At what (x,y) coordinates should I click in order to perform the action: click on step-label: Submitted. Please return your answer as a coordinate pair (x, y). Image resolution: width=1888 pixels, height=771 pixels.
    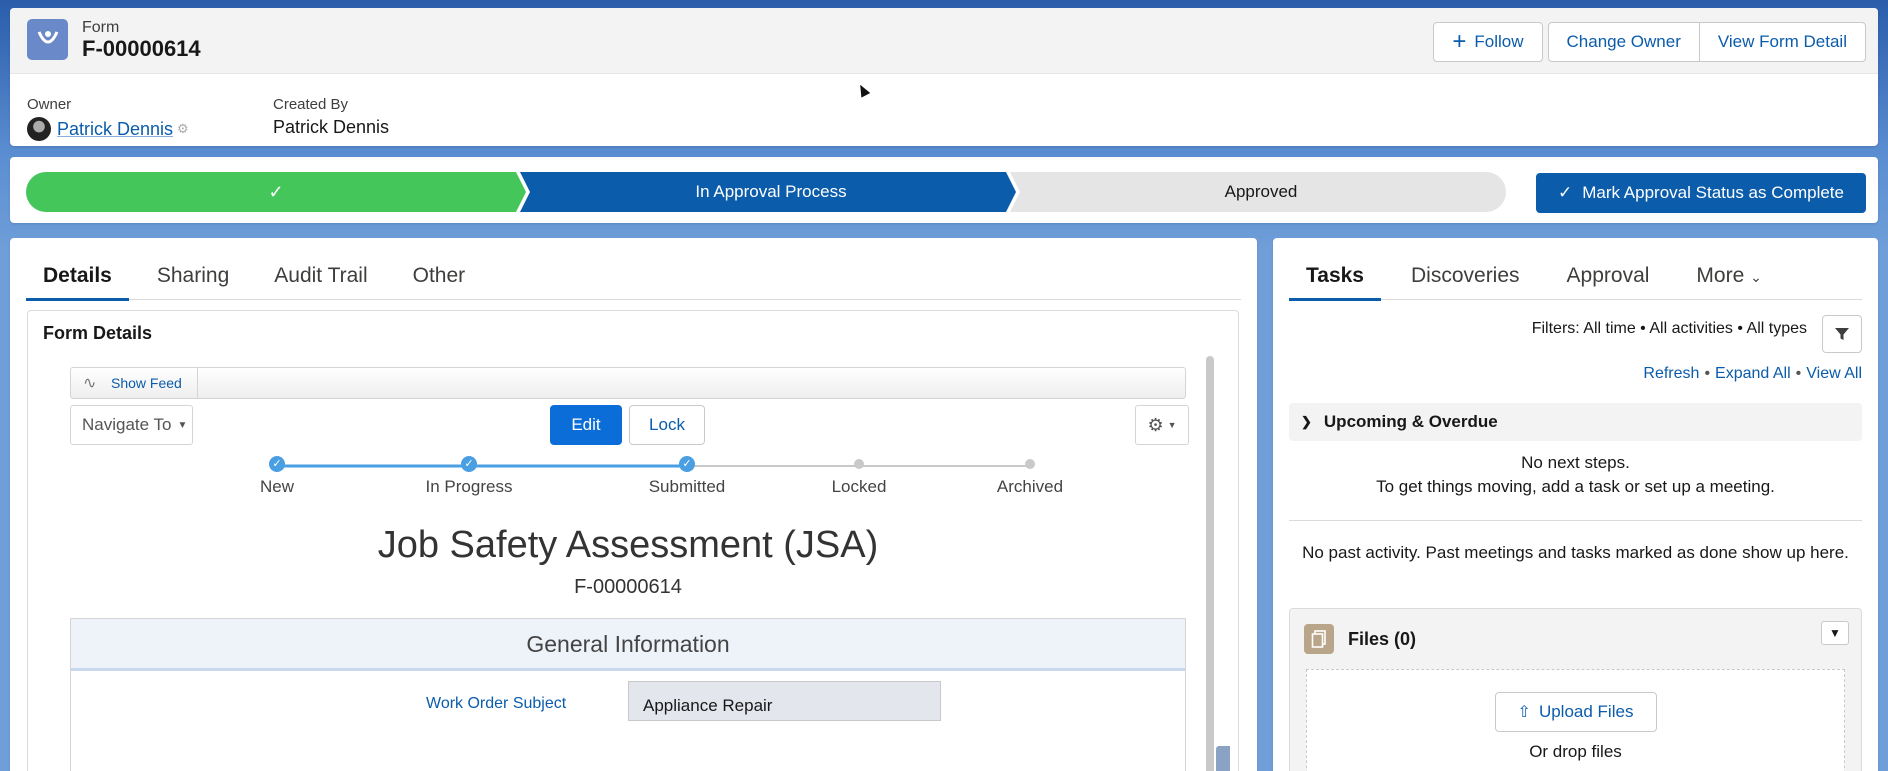
    Looking at the image, I should click on (687, 486).